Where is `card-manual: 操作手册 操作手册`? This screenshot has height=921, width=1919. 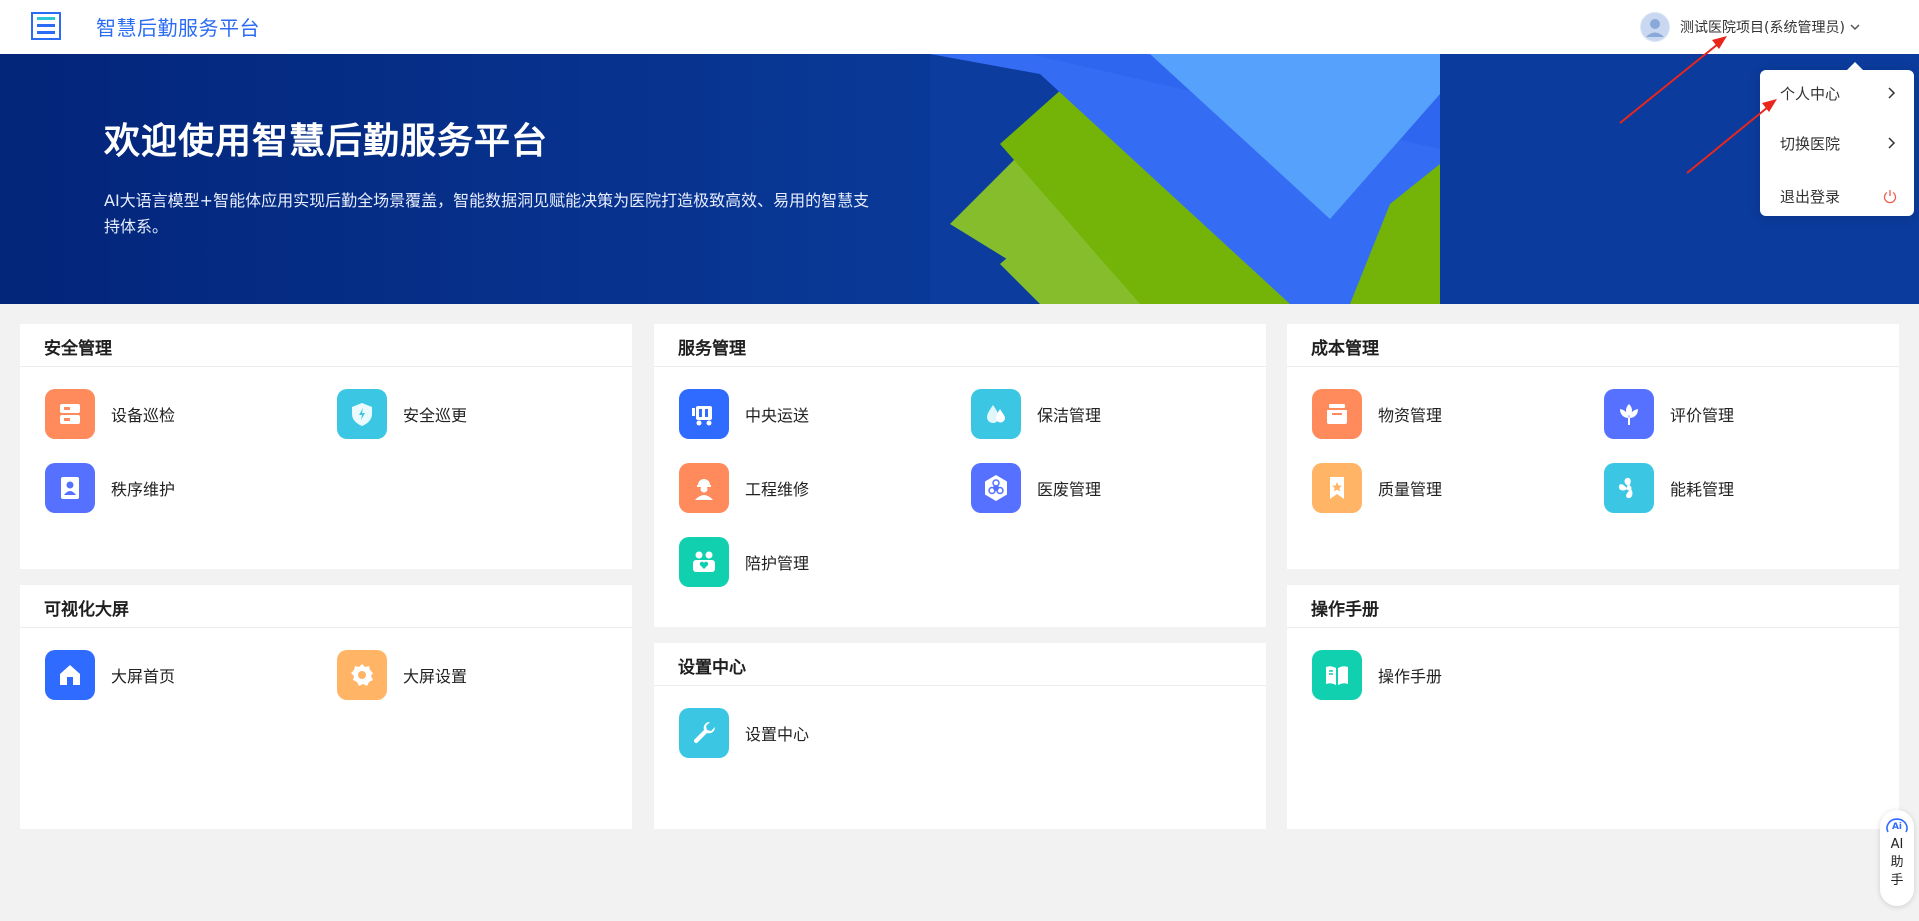 card-manual: 操作手册 操作手册 is located at coordinates (1593, 707).